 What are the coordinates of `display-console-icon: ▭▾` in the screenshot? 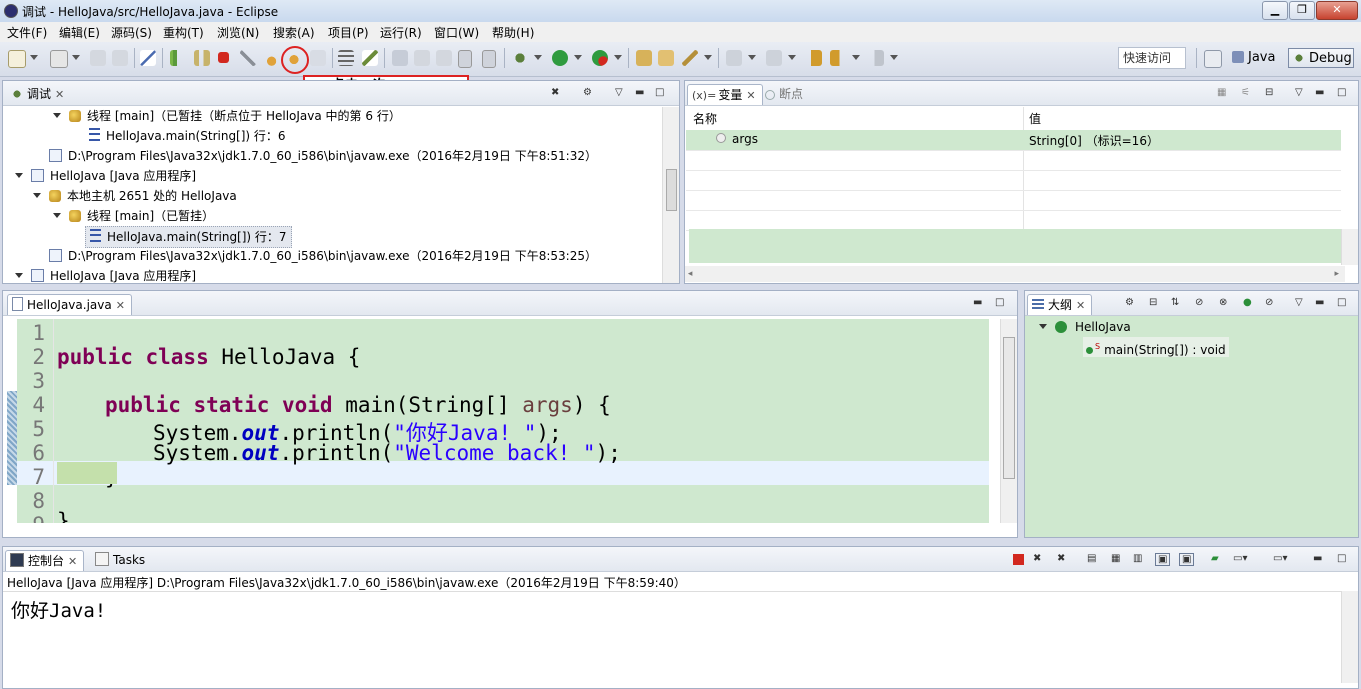 It's located at (1240, 558).